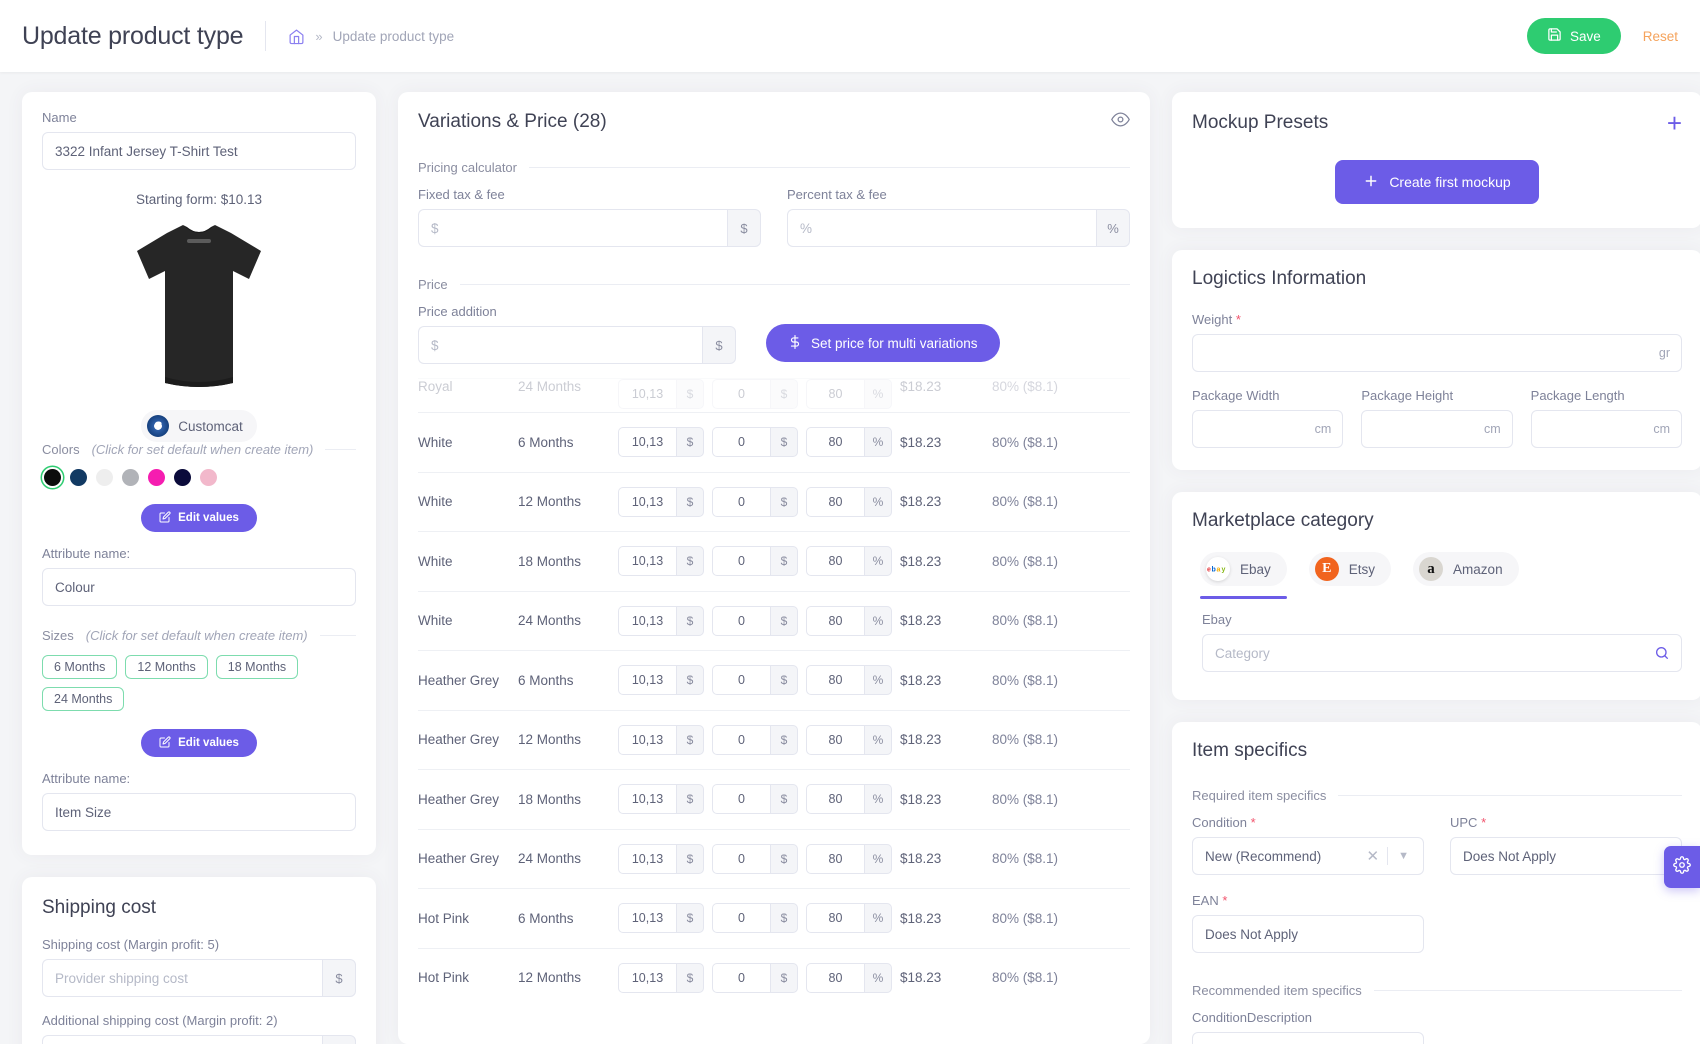 The width and height of the screenshot is (1700, 1044). I want to click on row-add-field: $, so click(755, 858).